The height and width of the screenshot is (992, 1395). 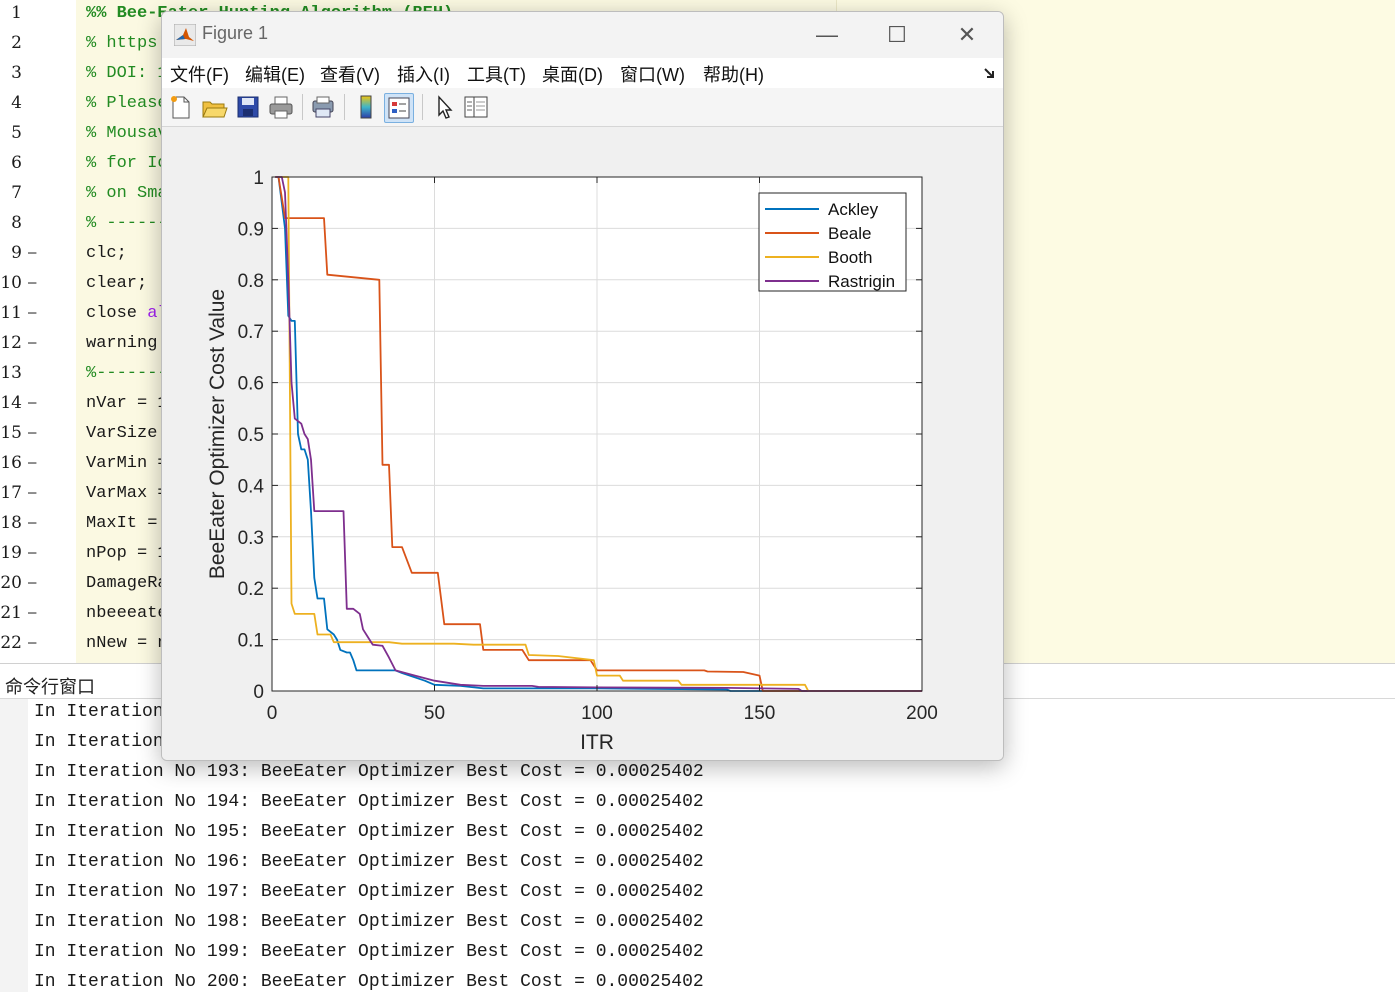 I want to click on menu-window: 窗口(W), so click(x=652, y=74).